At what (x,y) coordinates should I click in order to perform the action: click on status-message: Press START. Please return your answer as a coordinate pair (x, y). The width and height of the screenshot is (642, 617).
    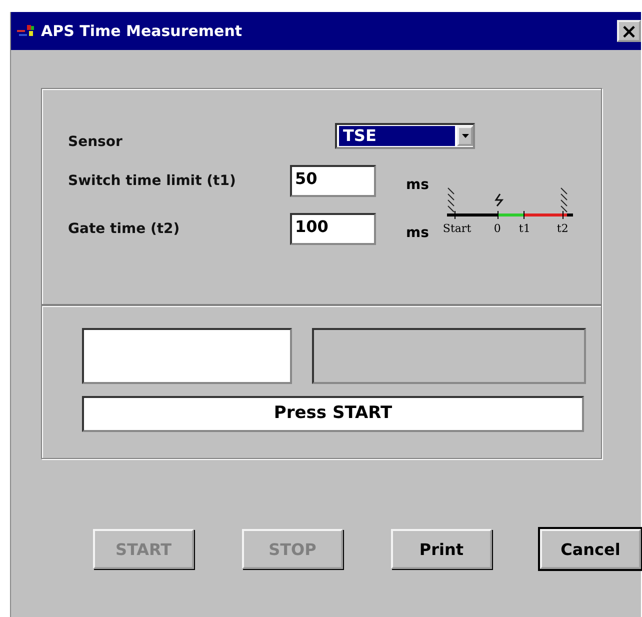
    Looking at the image, I should click on (333, 414).